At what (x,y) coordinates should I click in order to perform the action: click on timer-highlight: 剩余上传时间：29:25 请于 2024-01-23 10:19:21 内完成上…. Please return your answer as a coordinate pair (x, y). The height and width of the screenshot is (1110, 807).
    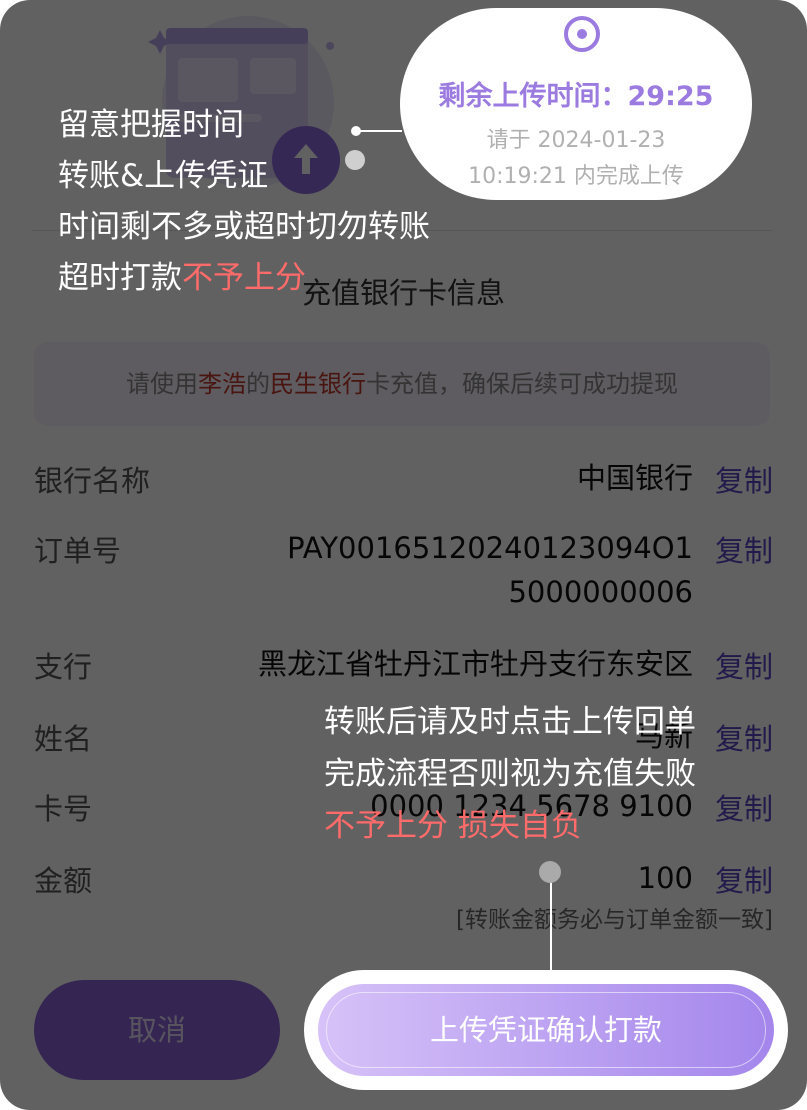
    Looking at the image, I should click on (576, 104).